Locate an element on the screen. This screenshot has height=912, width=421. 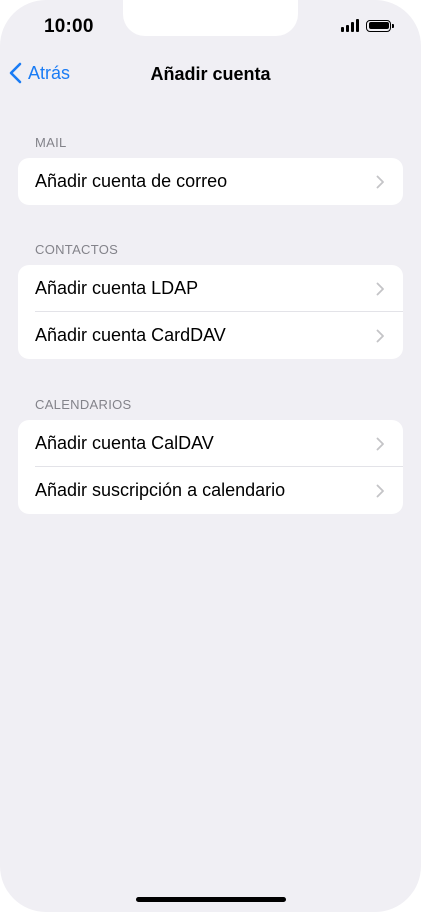
row-label: Añadir cuenta LDAP is located at coordinates (117, 288).